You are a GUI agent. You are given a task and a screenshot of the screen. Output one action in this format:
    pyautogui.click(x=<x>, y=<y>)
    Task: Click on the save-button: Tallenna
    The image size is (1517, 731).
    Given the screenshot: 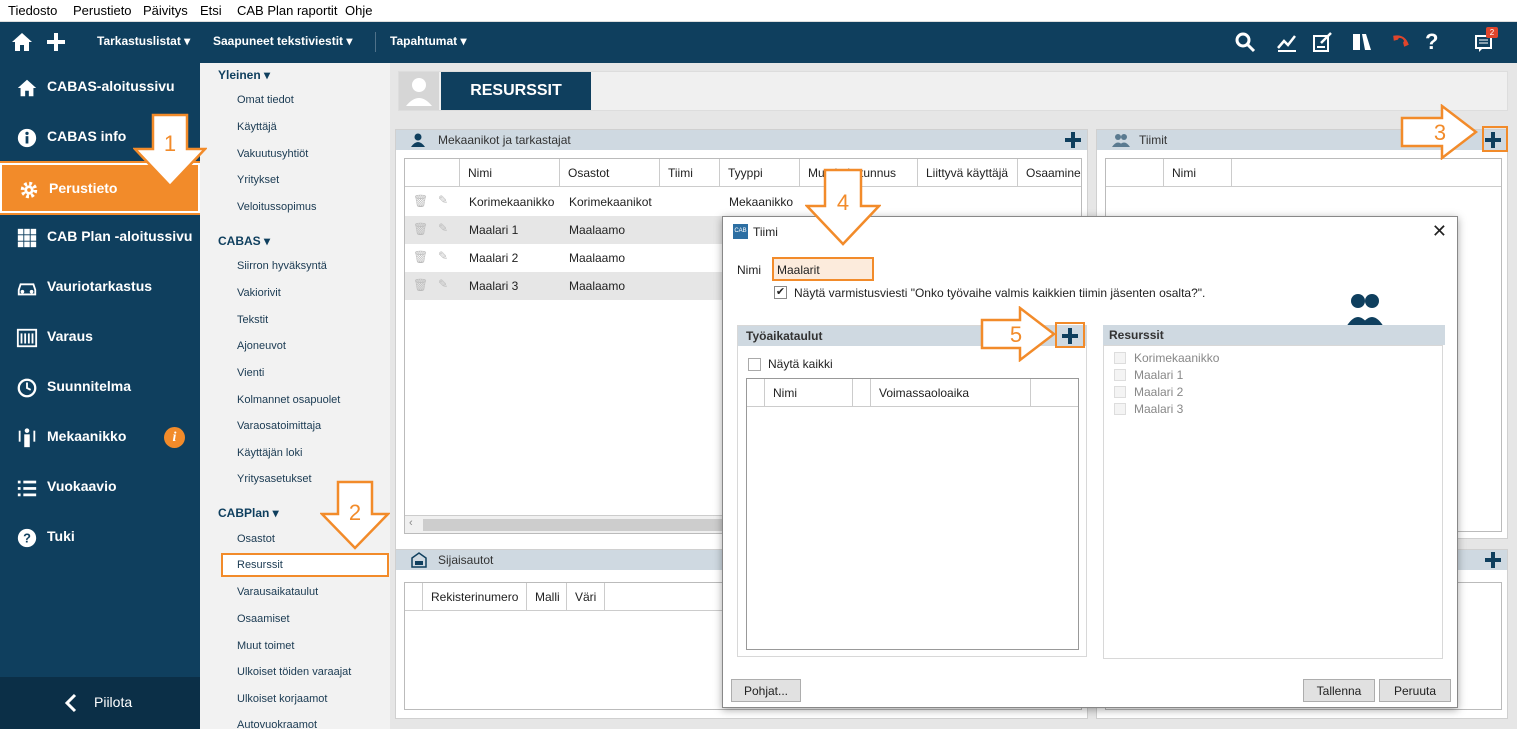 What is the action you would take?
    pyautogui.click(x=1339, y=690)
    